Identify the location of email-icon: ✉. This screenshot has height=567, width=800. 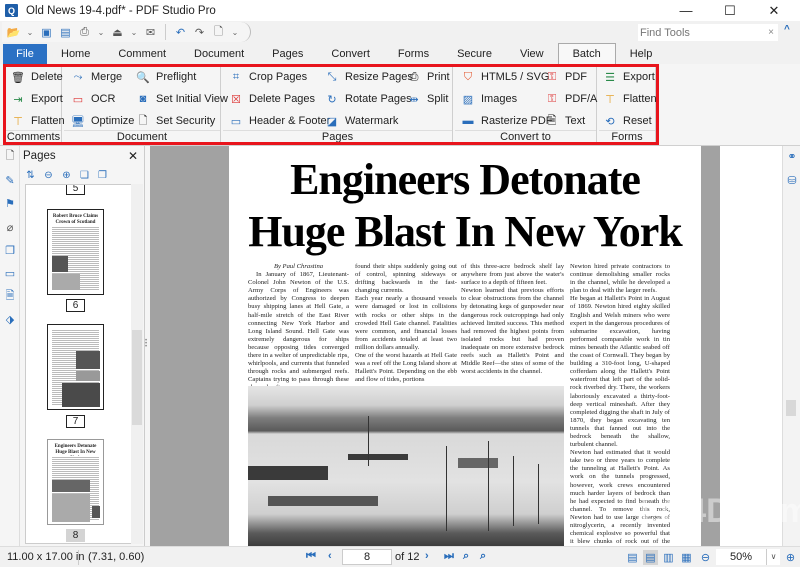
(150, 32).